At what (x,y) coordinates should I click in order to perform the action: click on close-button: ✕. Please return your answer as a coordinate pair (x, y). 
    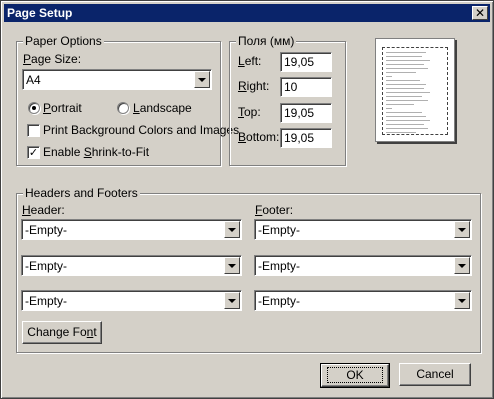
    Looking at the image, I should click on (480, 13).